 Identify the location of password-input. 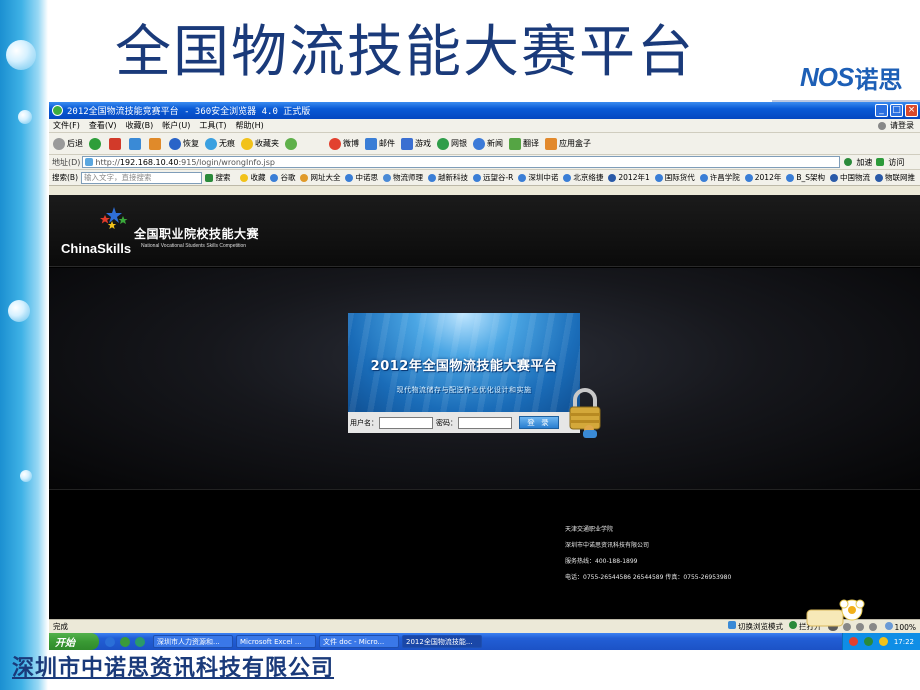
(485, 422).